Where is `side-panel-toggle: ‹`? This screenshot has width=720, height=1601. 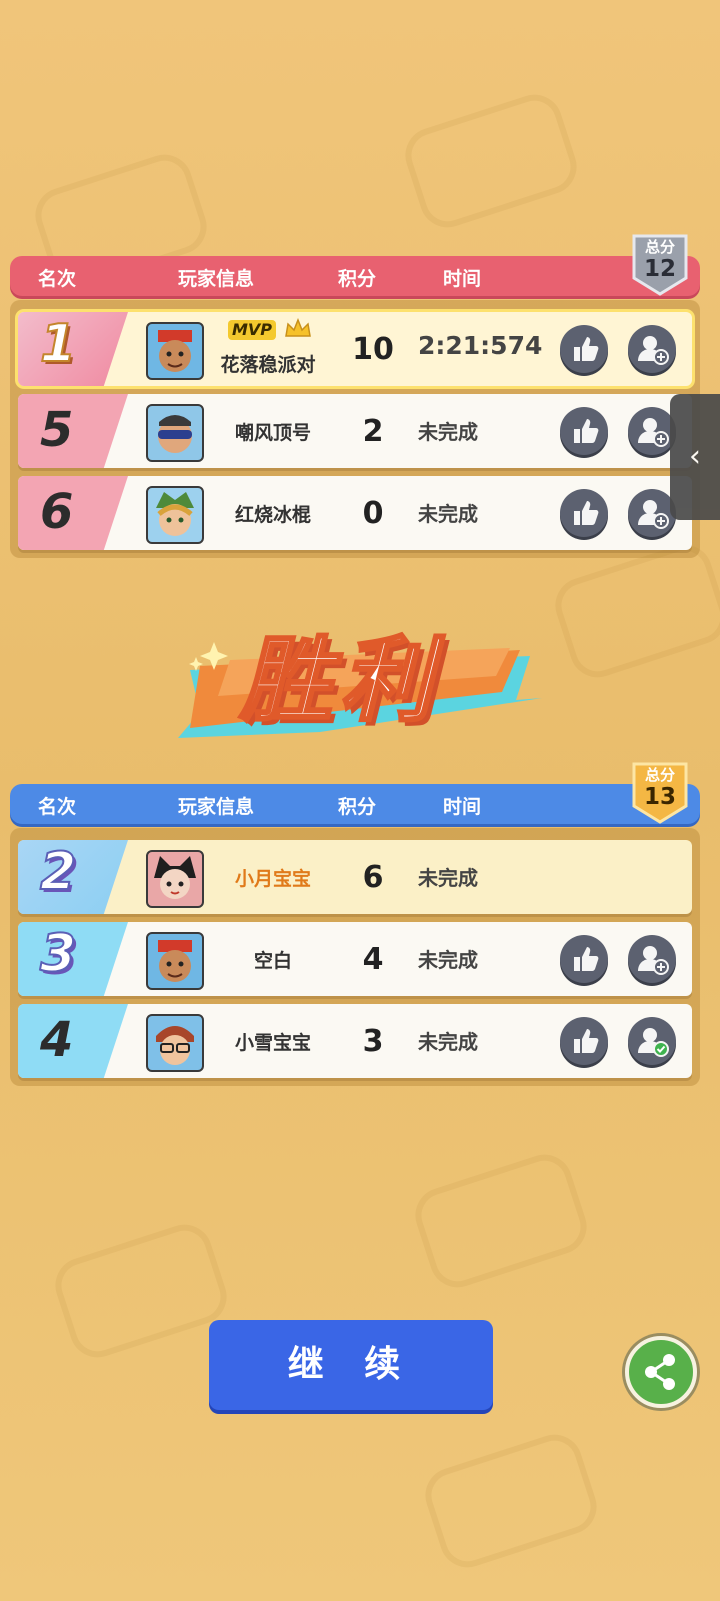
side-panel-toggle: ‹ is located at coordinates (695, 457).